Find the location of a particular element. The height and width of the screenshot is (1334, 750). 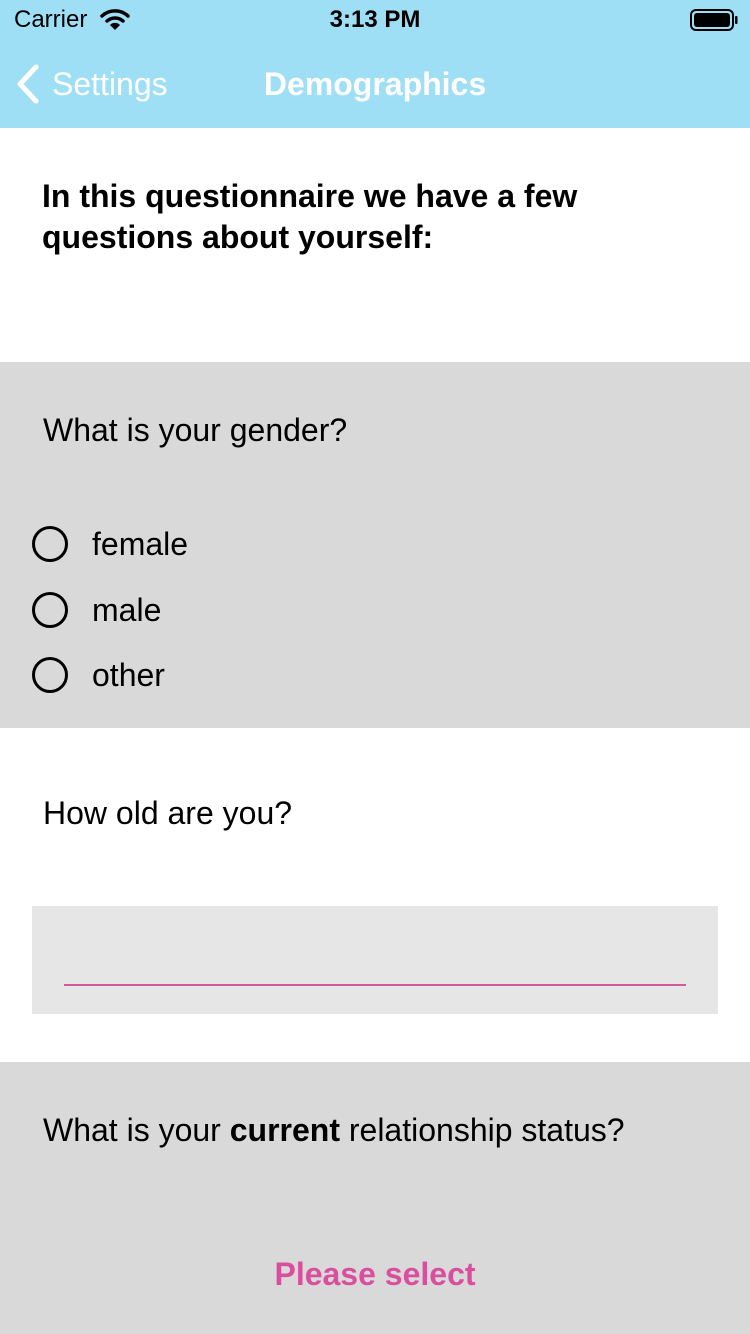

status-bar: Carrier 3:13 PM is located at coordinates (375, 20).